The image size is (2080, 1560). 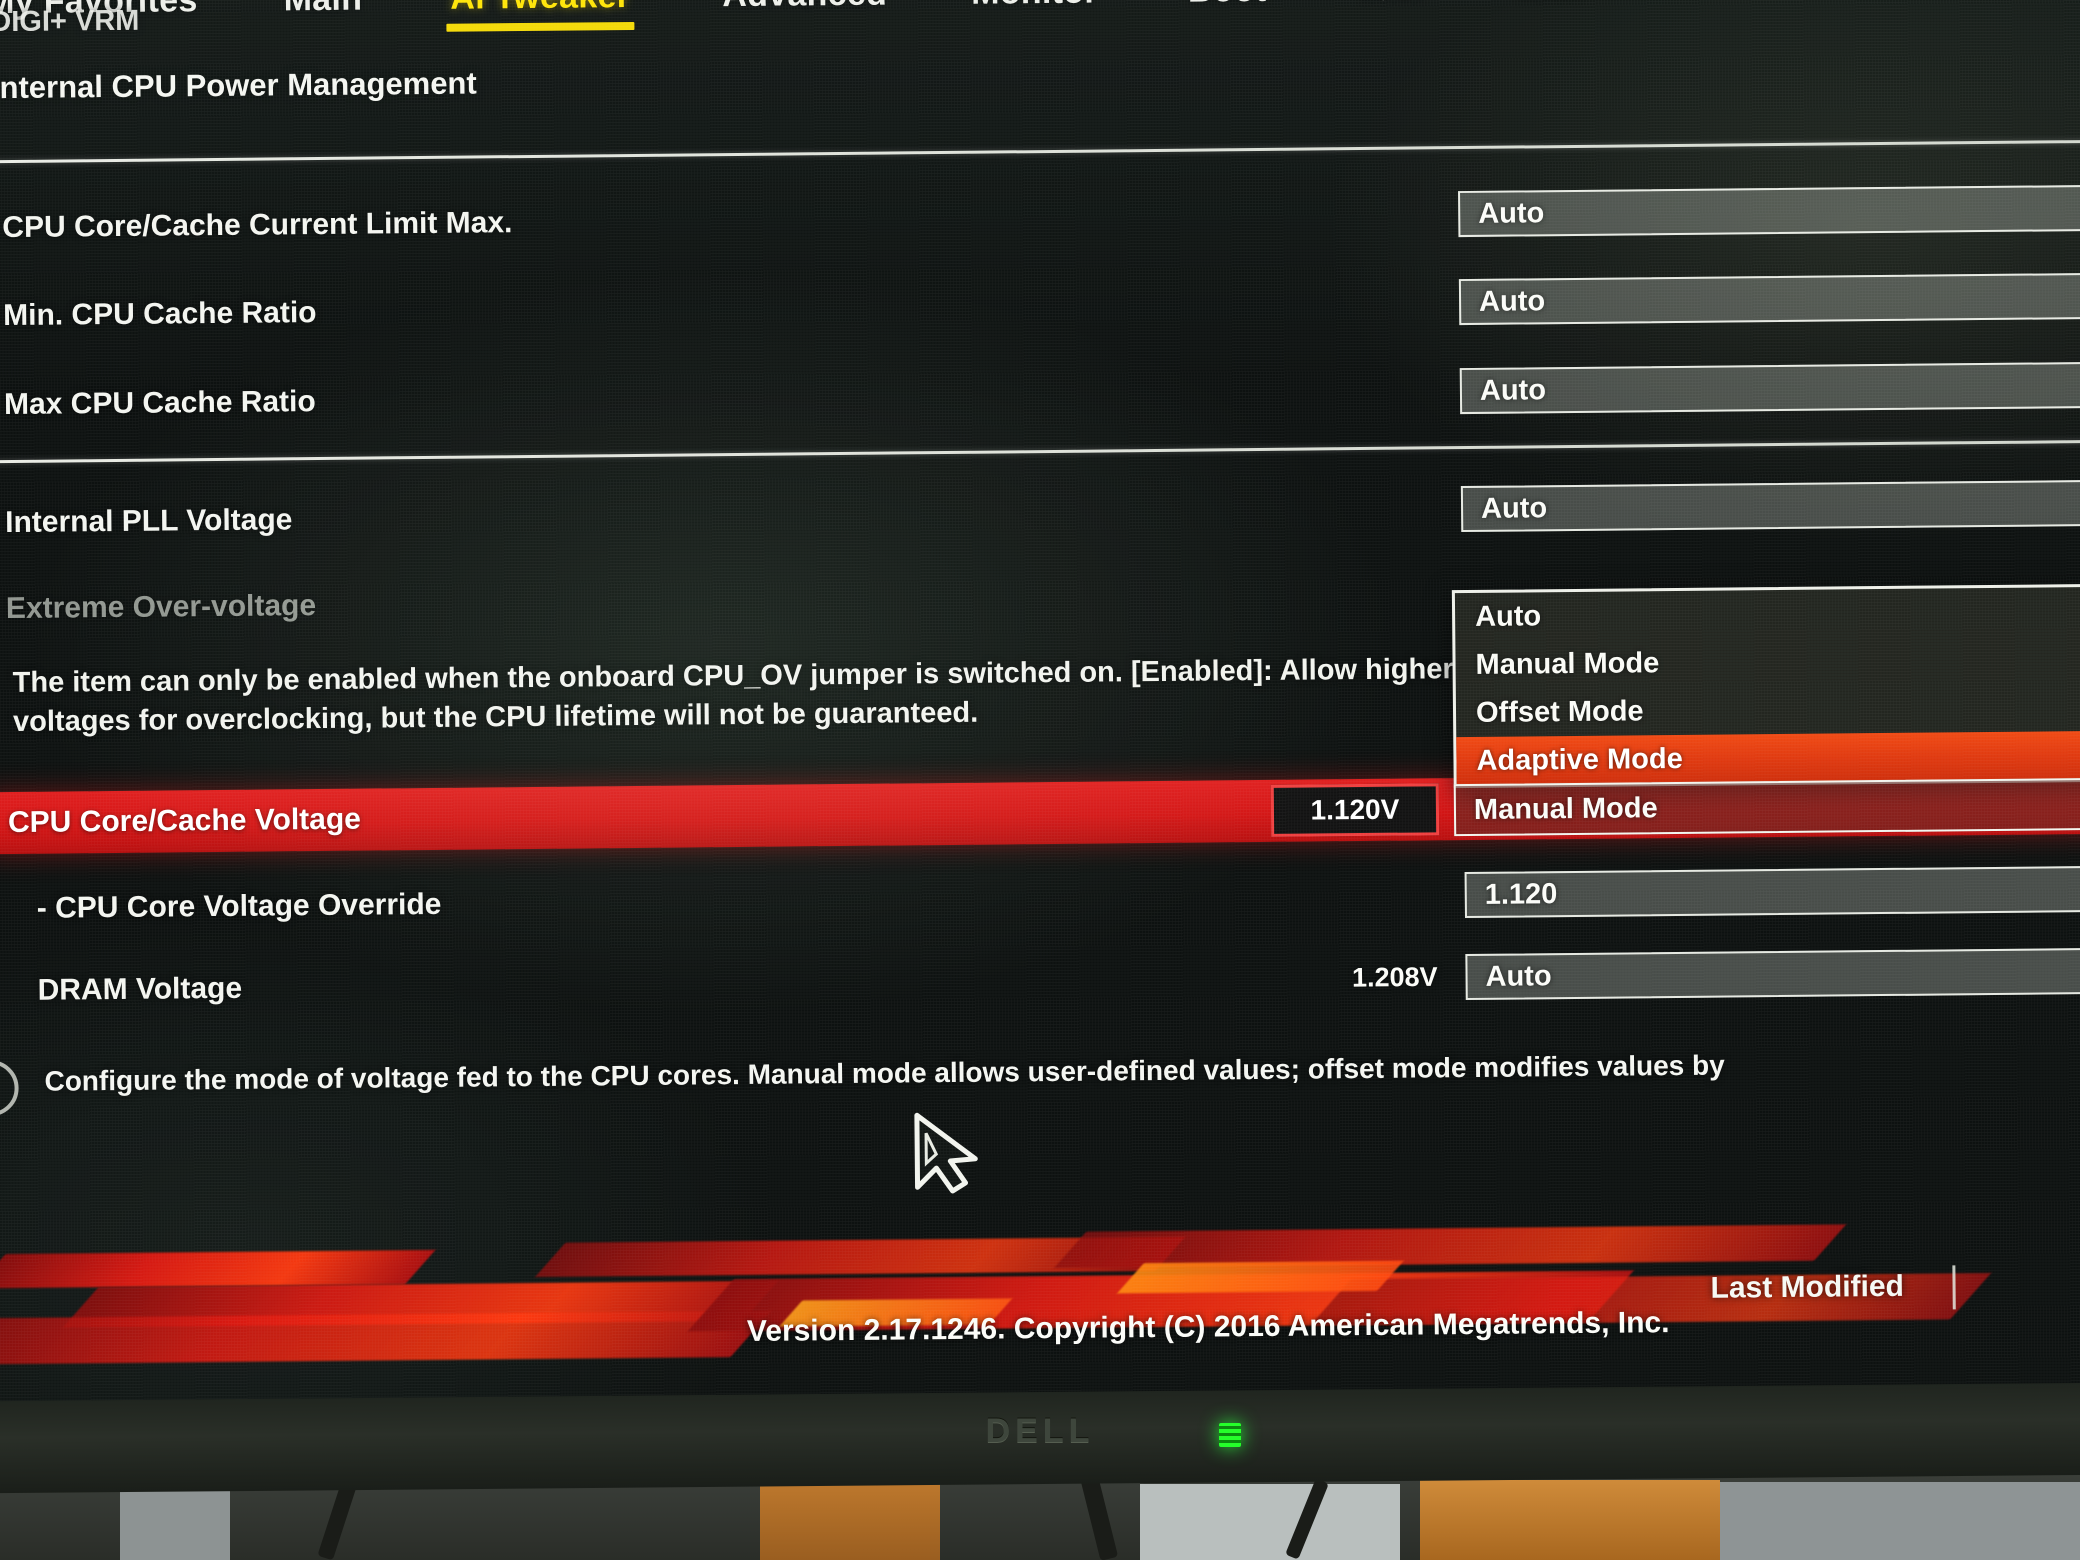 I want to click on previous-section-label: DIGI+ VRM, so click(x=70, y=21).